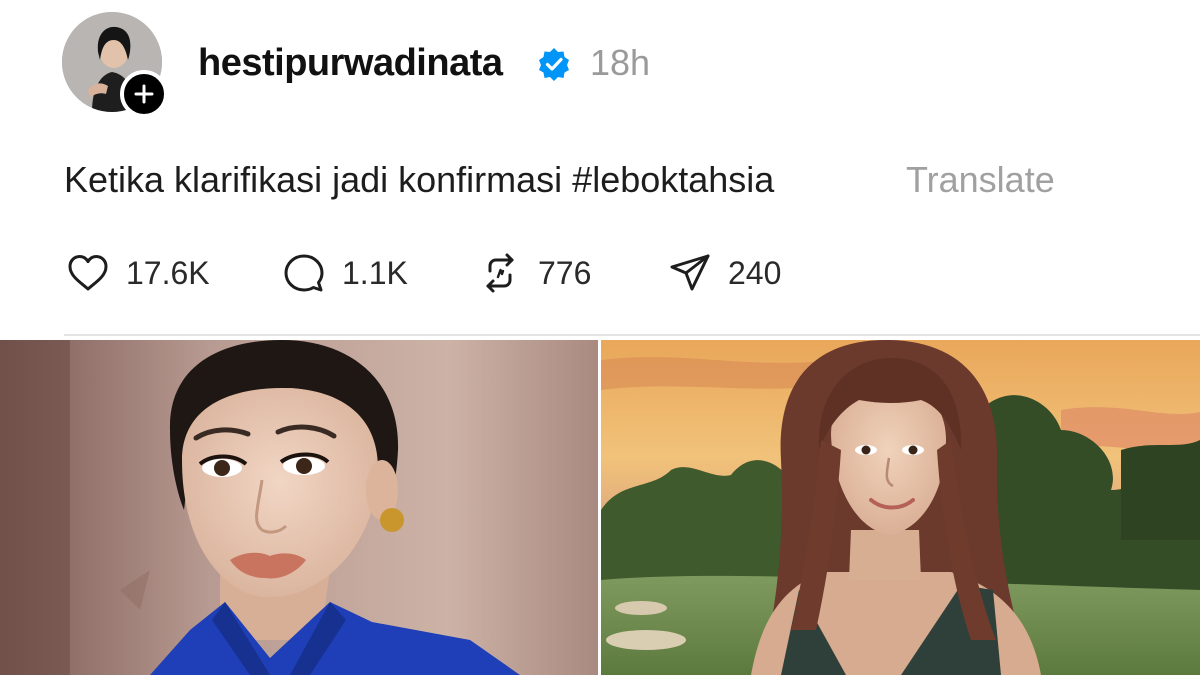 This screenshot has width=1200, height=675. I want to click on avatar-container, so click(115, 65).